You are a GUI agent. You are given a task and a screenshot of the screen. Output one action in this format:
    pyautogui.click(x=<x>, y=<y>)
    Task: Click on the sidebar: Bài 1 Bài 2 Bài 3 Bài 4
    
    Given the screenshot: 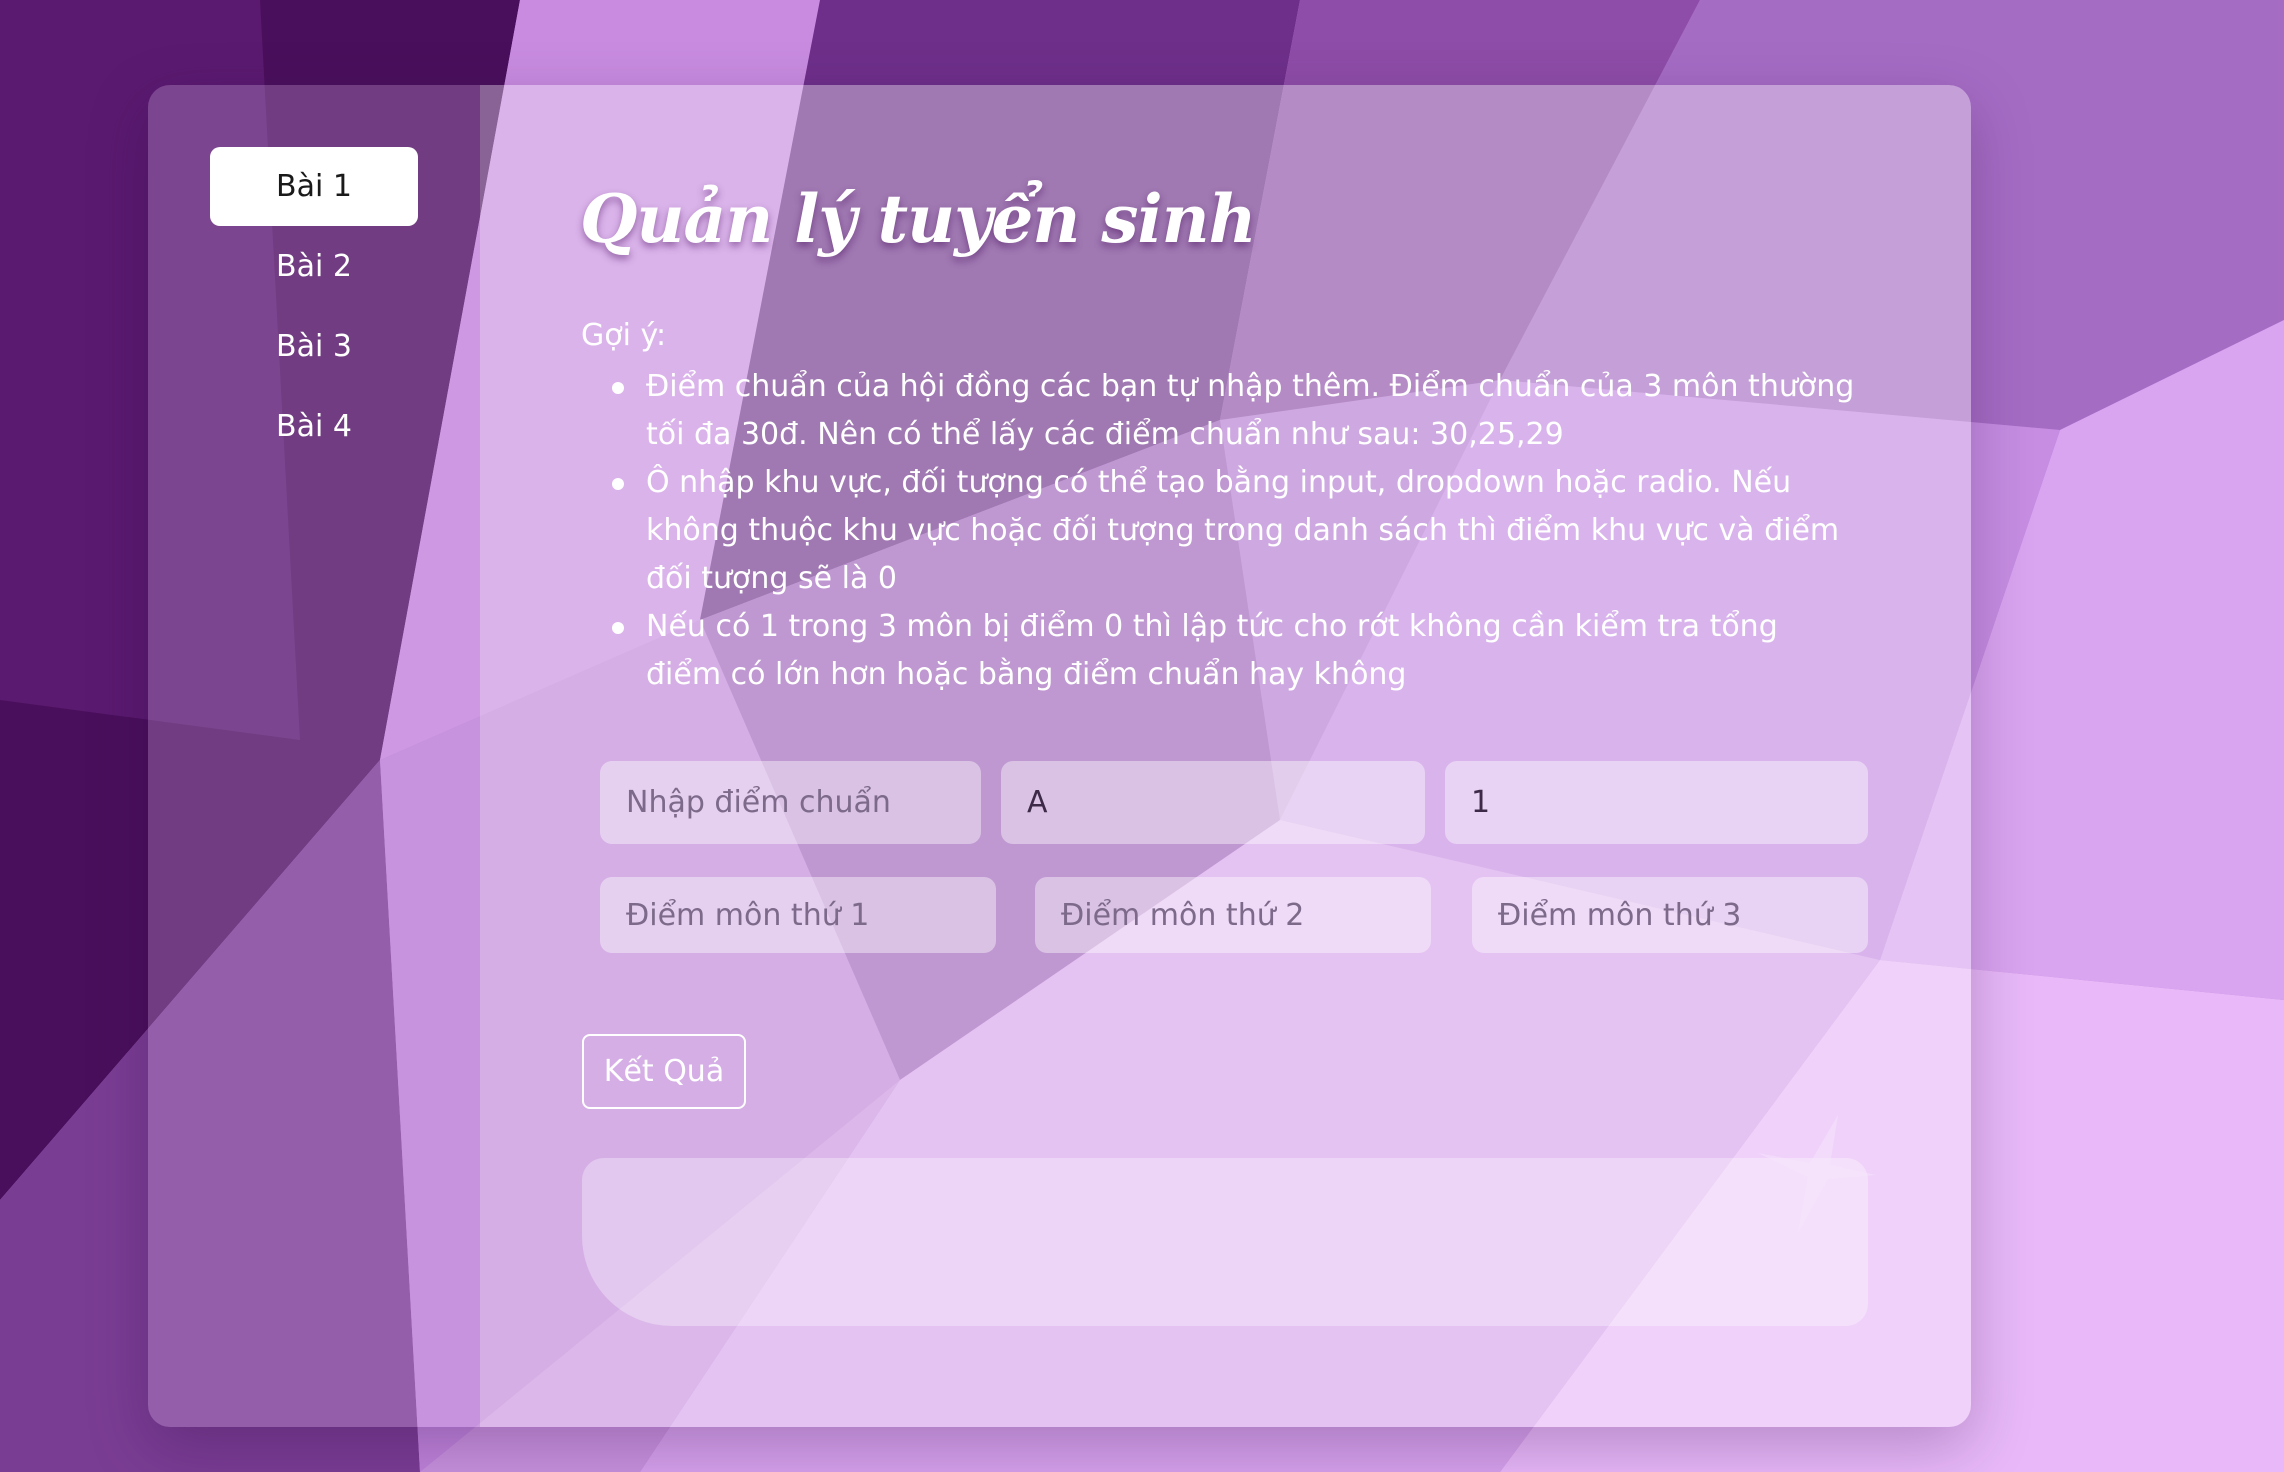 What is the action you would take?
    pyautogui.click(x=314, y=756)
    